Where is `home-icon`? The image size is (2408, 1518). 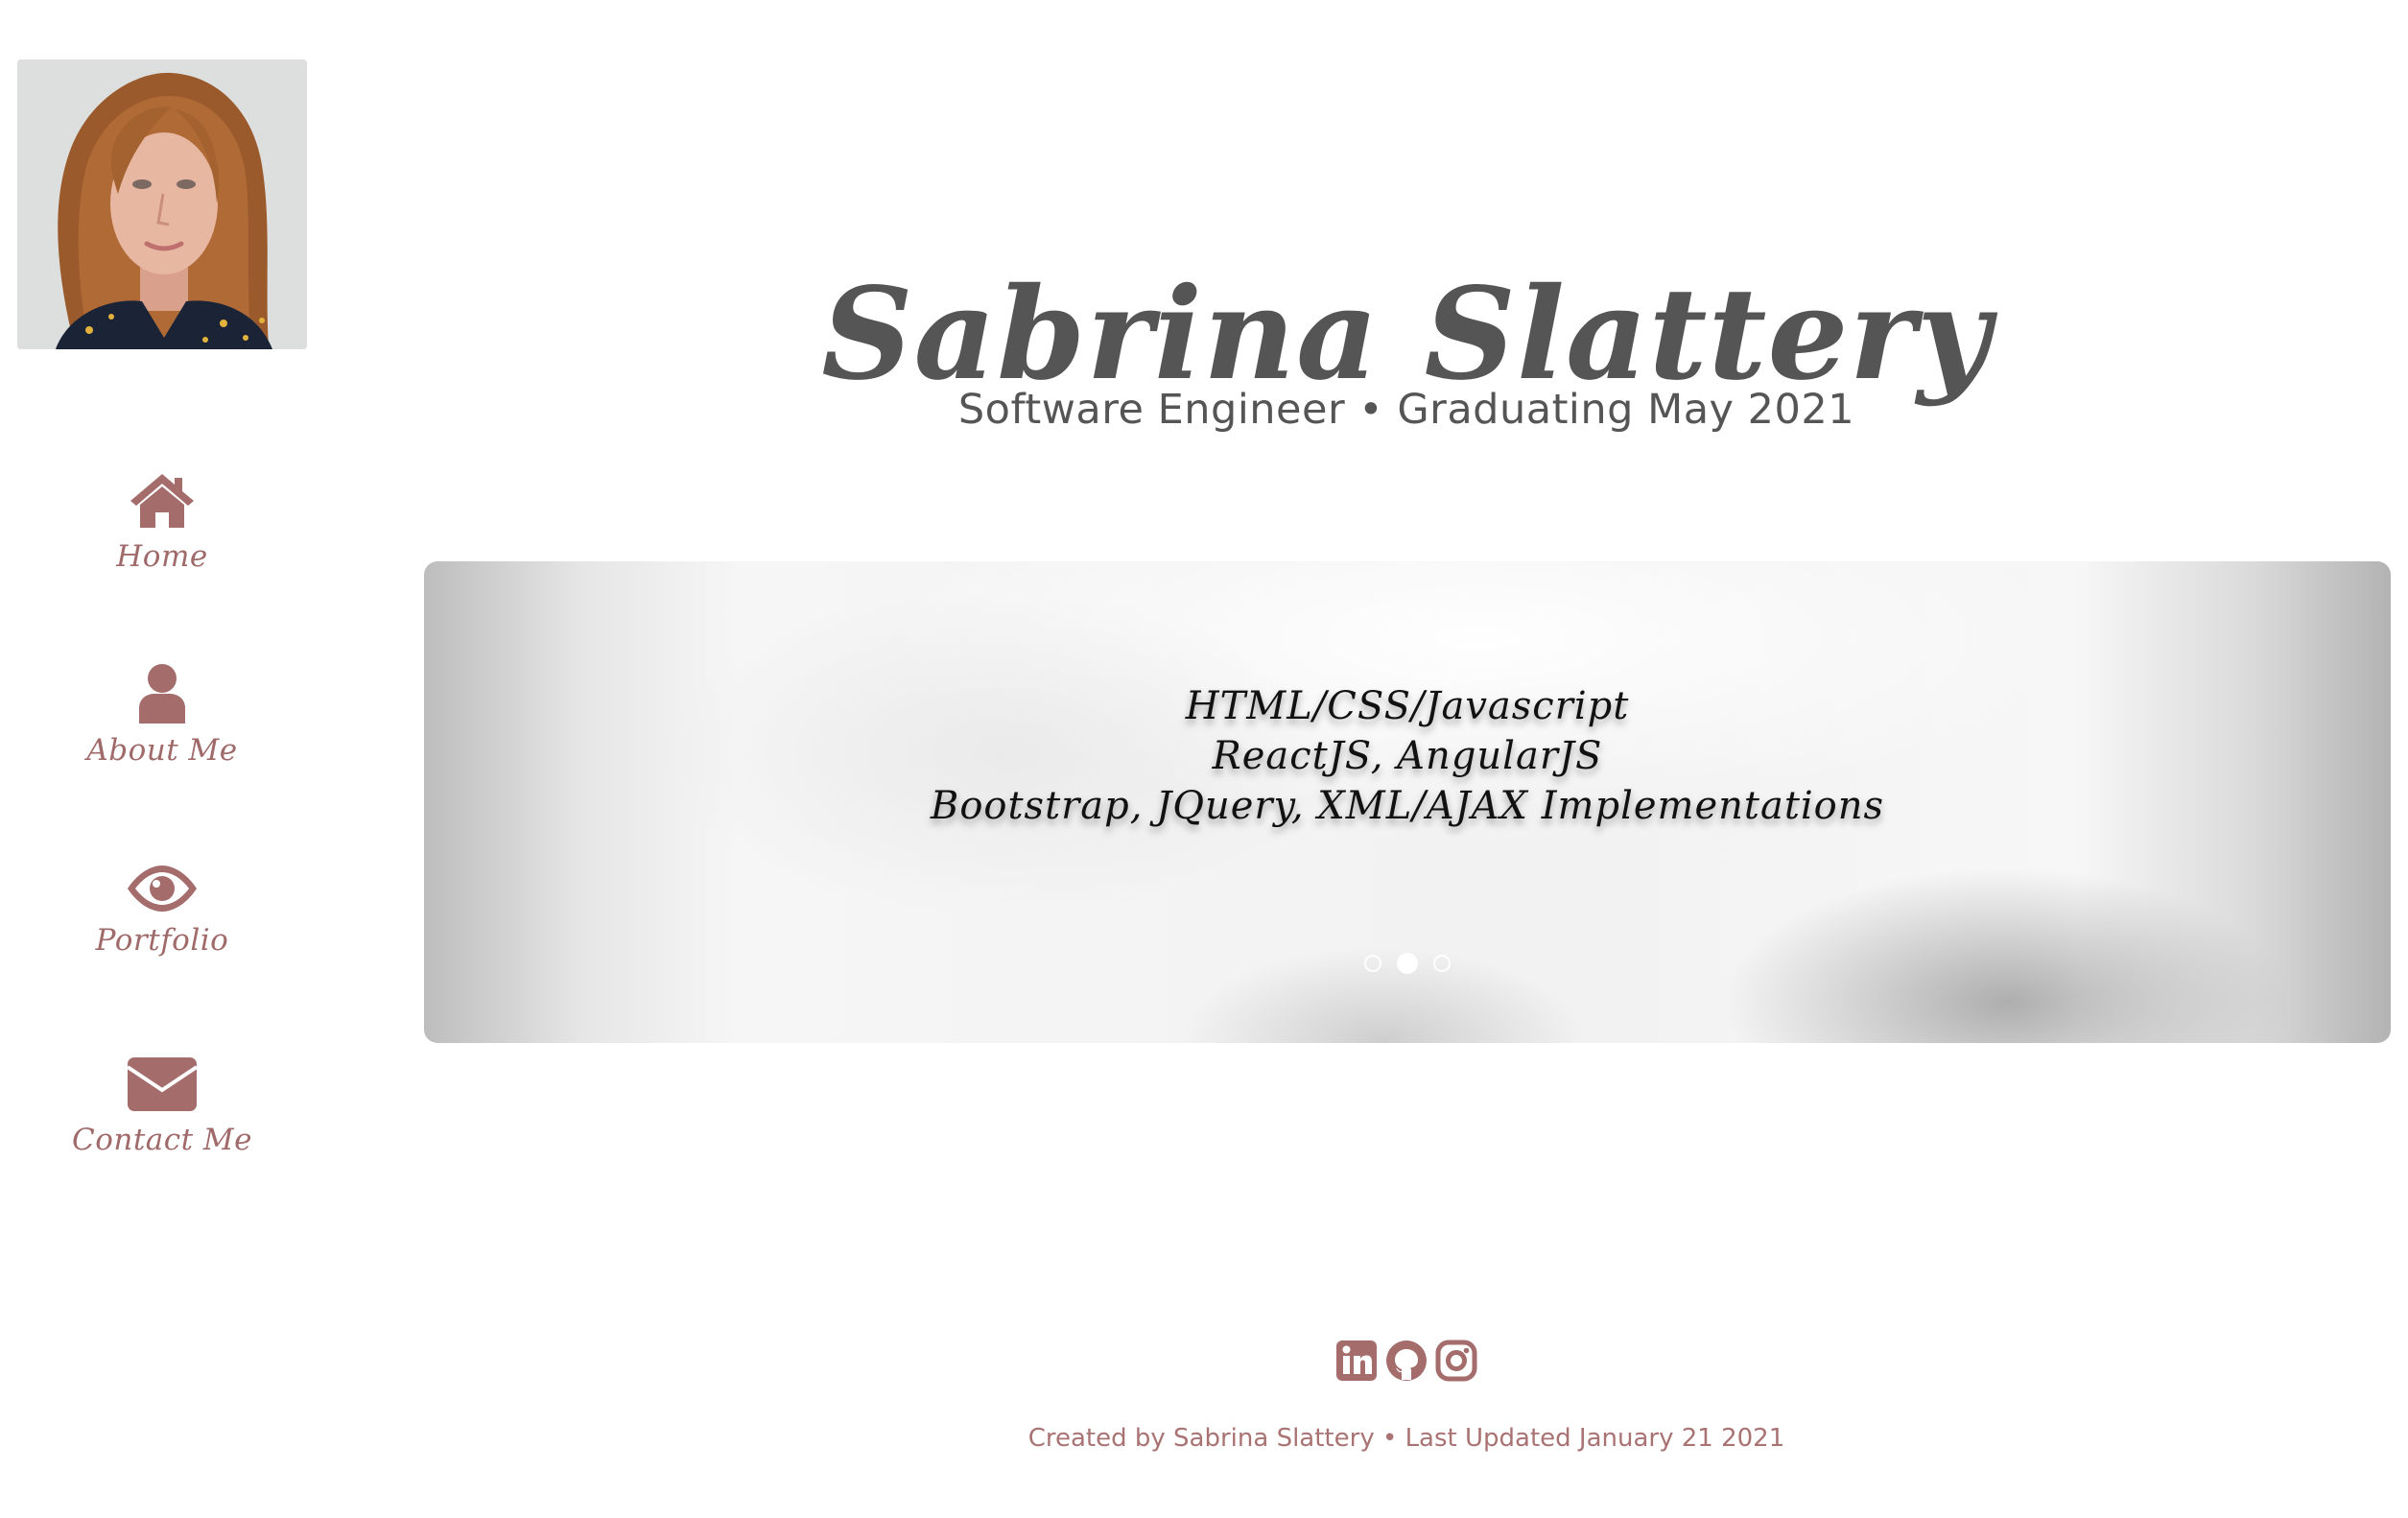
home-icon is located at coordinates (162, 501).